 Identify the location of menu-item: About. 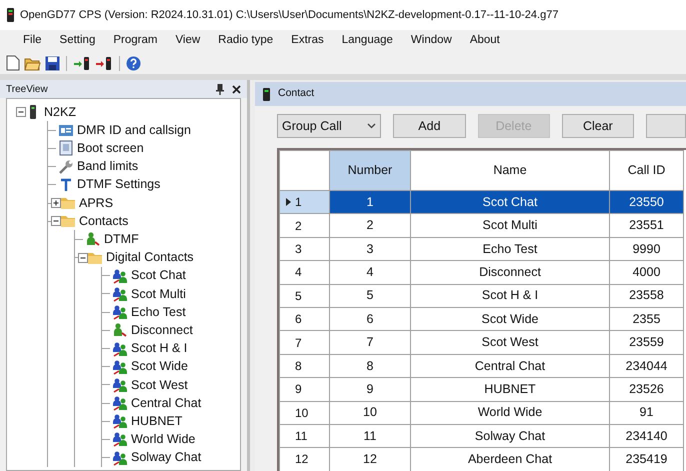
(484, 41).